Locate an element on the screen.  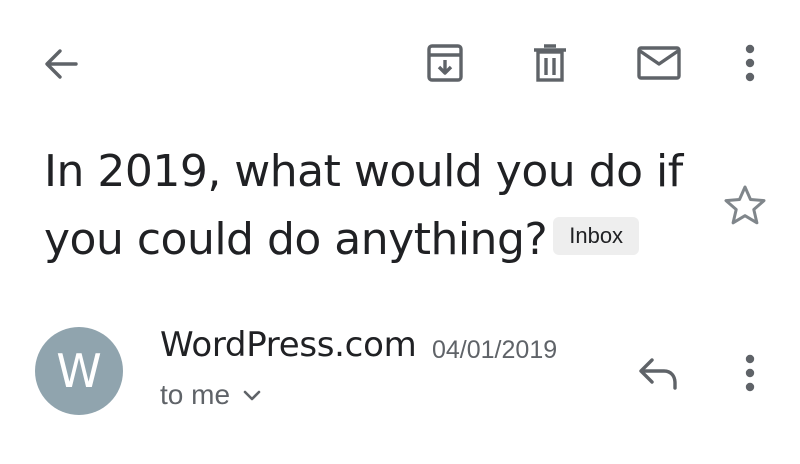
delete-button is located at coordinates (550, 63).